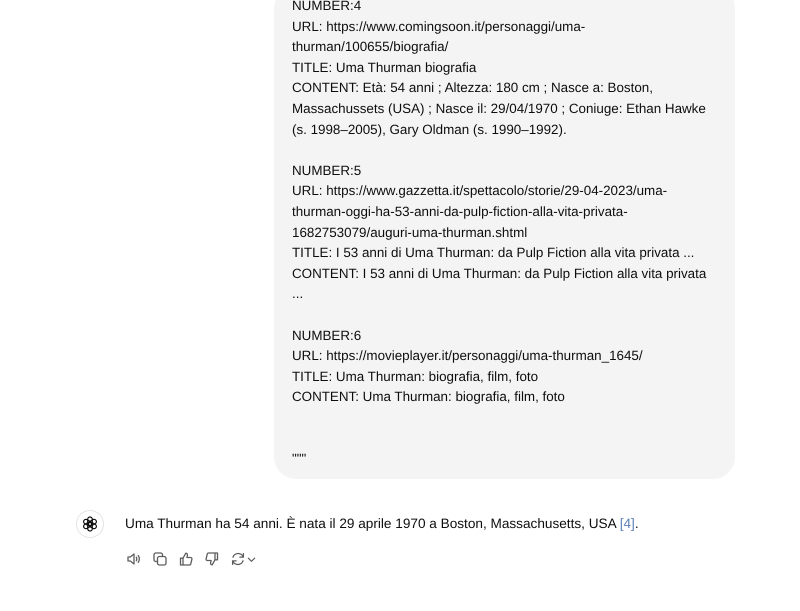 Image resolution: width=800 pixels, height=611 pixels. Describe the element at coordinates (327, 171) in the screenshot. I see `message-text-line: NUMBER:5` at that location.